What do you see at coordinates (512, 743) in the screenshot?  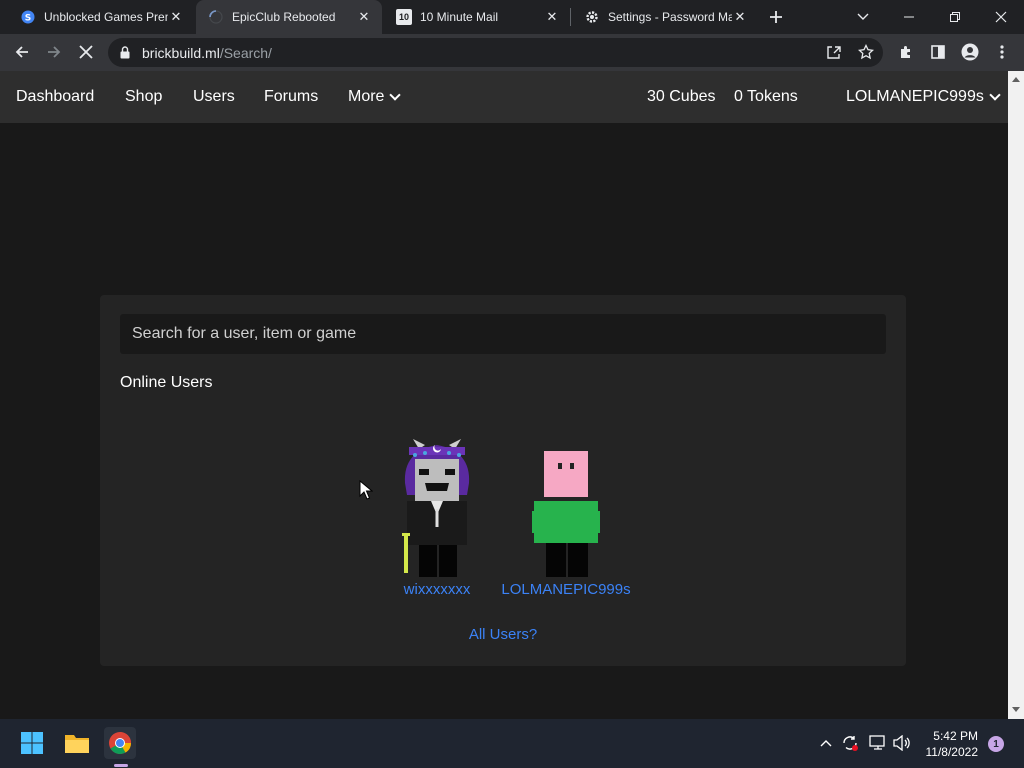 I see `windows-taskbar: 5:42 PM 11/8/2022 1` at bounding box center [512, 743].